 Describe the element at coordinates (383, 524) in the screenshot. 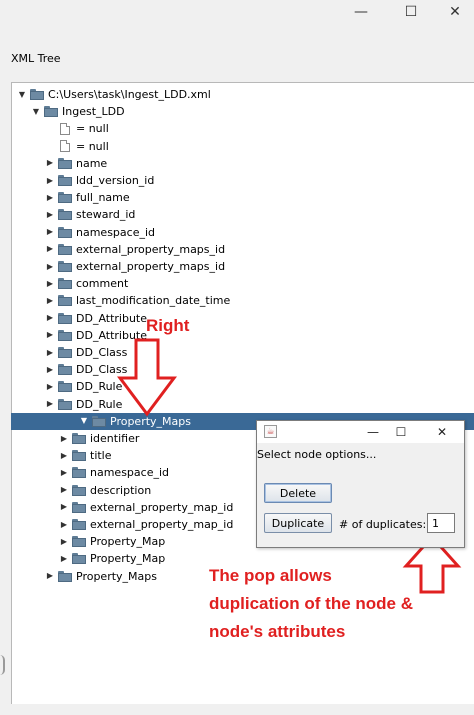

I see `duplicates-label: # of duplicates:` at that location.